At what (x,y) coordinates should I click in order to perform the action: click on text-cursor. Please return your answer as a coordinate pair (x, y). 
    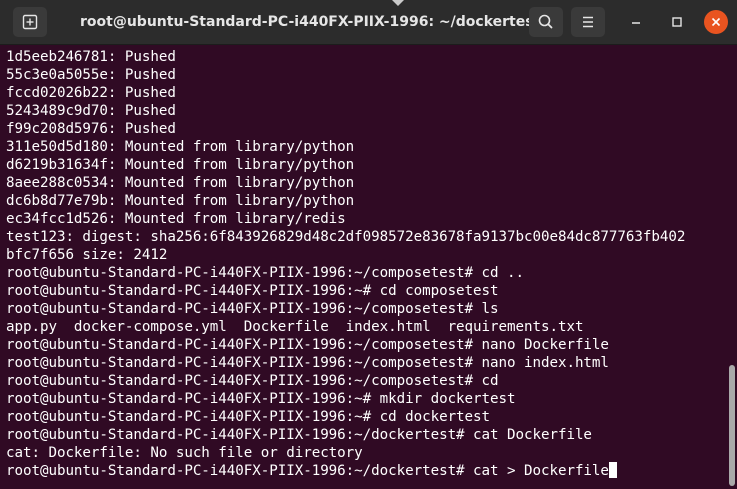
    Looking at the image, I should click on (612, 470).